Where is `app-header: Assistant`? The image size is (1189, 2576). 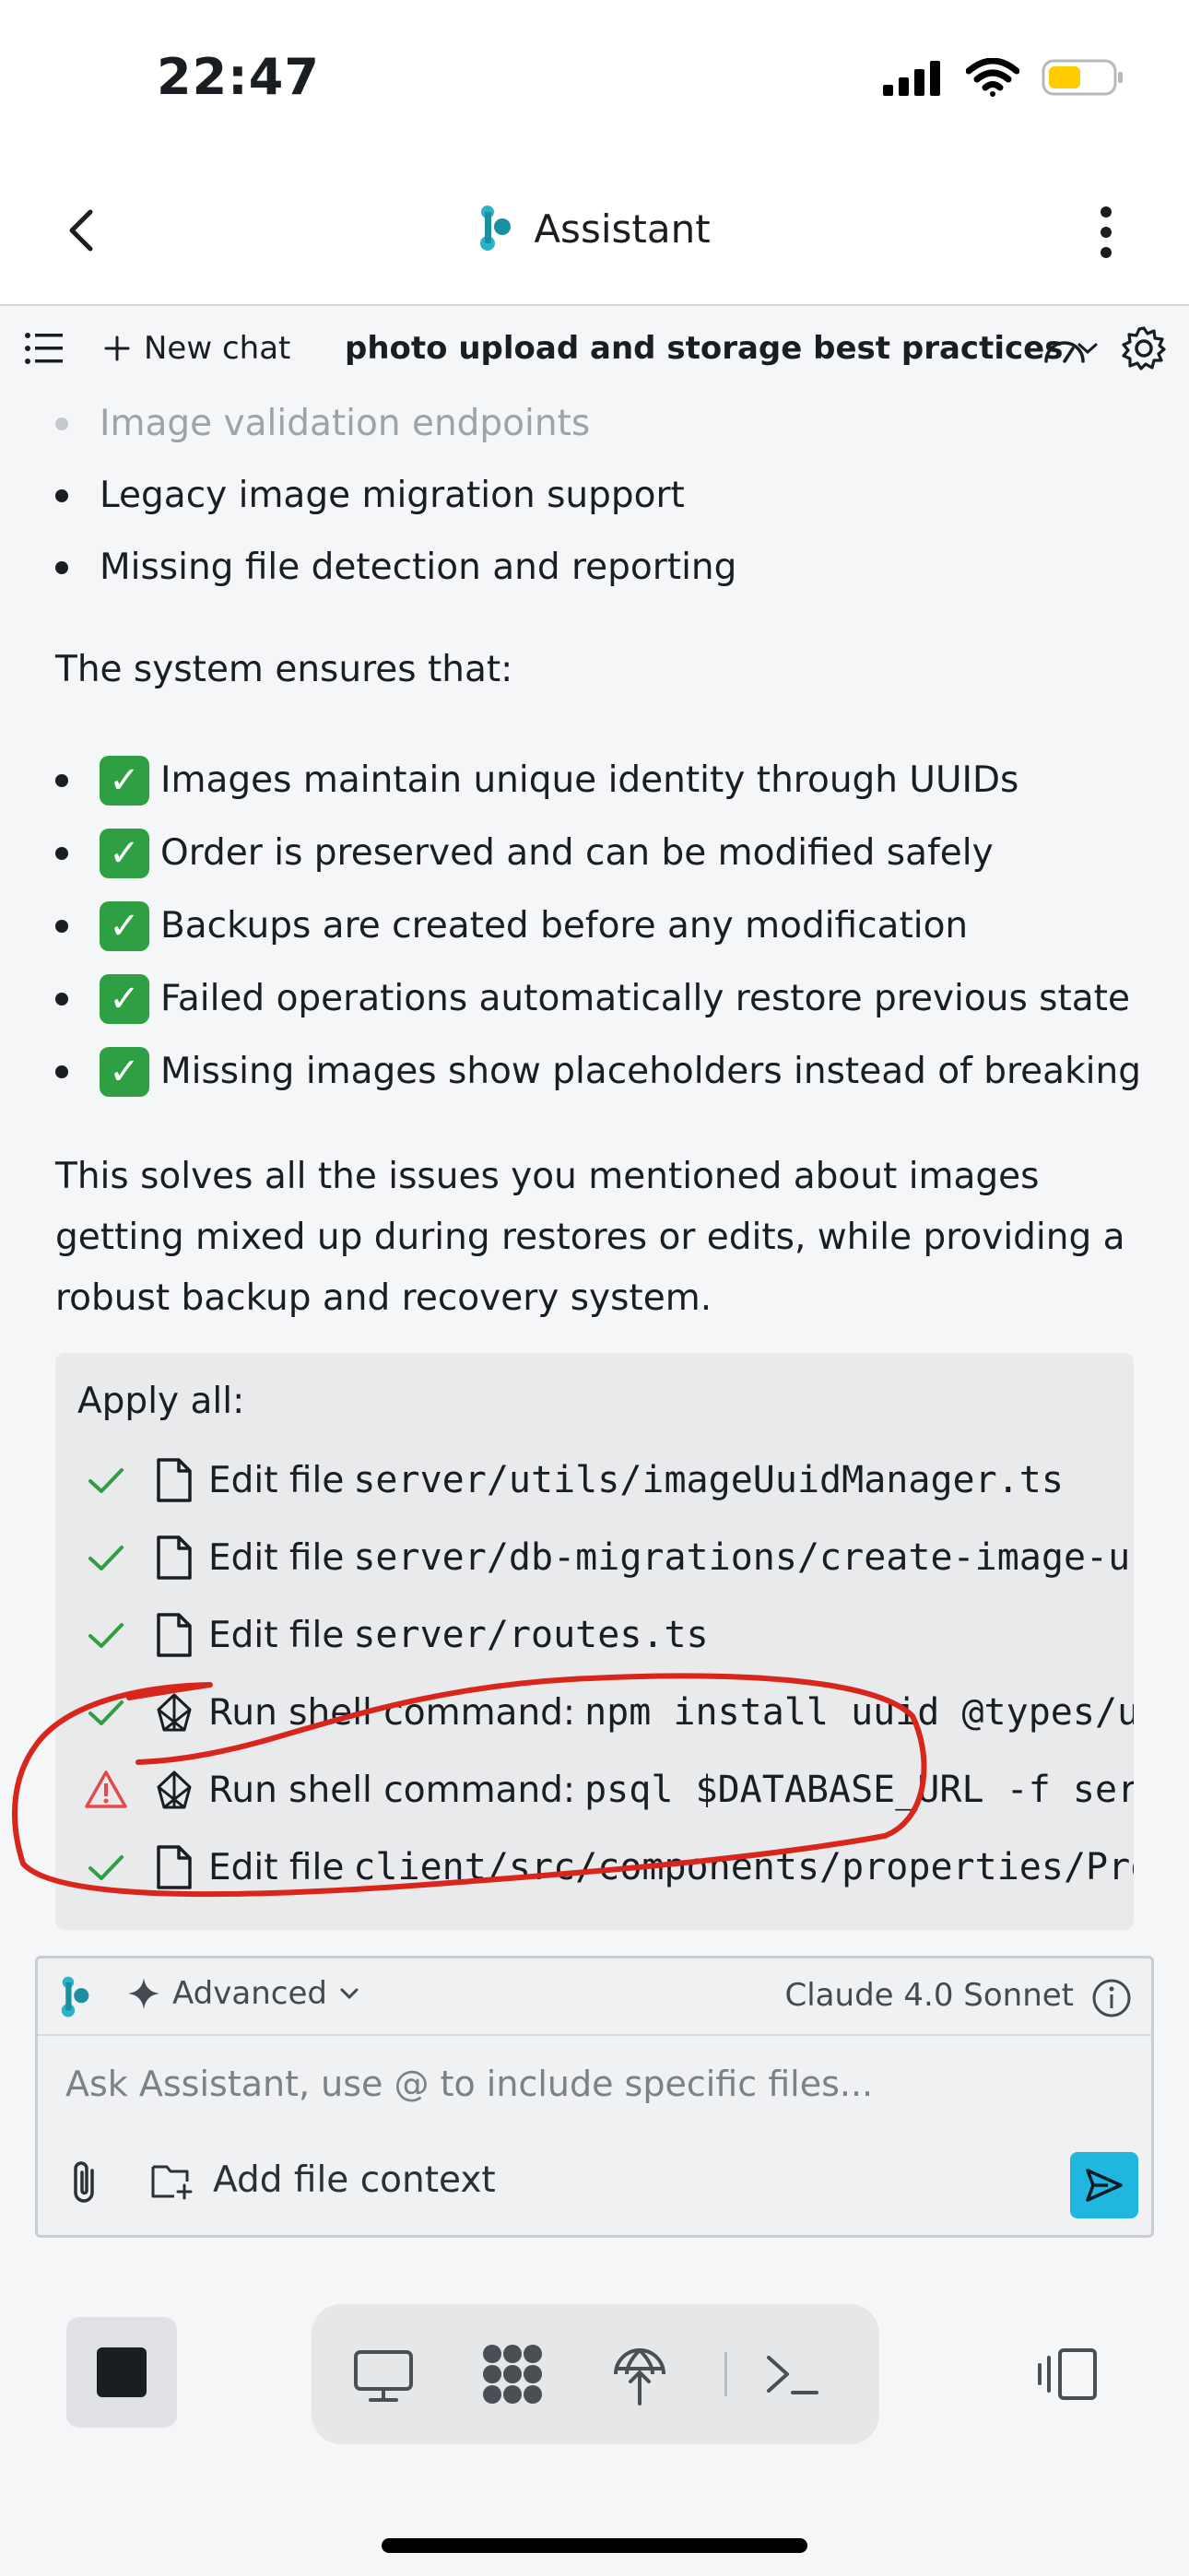
app-header: Assistant is located at coordinates (594, 231).